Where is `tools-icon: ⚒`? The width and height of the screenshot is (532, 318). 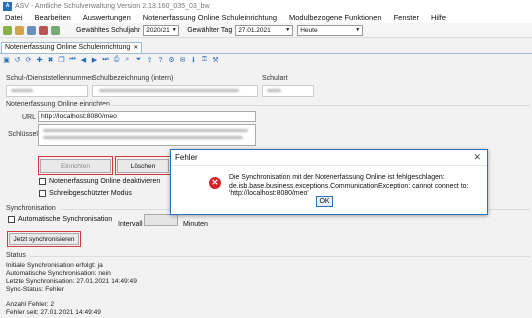 tools-icon: ⚒ is located at coordinates (215, 60).